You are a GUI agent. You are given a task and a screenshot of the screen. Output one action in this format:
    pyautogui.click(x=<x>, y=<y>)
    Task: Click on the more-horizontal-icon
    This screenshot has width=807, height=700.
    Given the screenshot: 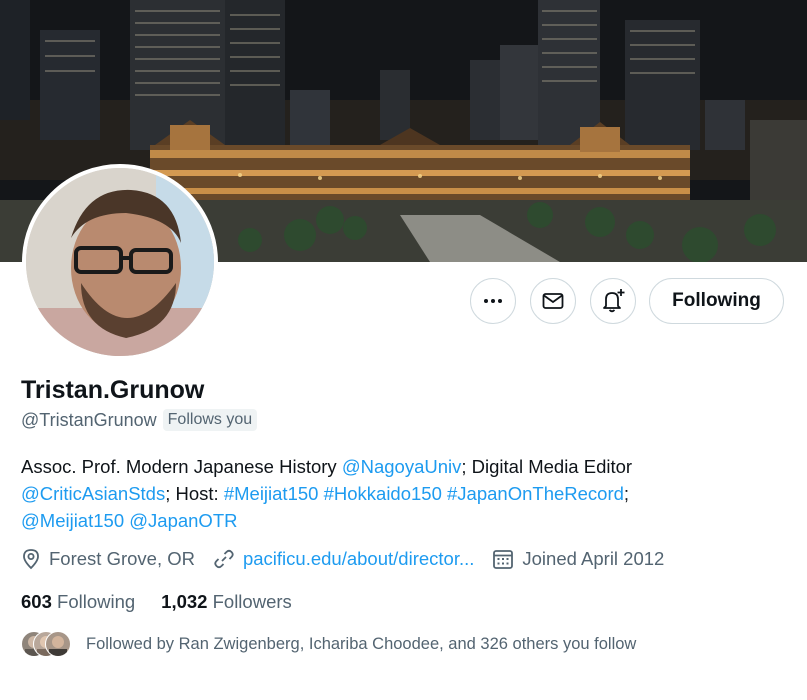 What is the action you would take?
    pyautogui.click(x=493, y=301)
    